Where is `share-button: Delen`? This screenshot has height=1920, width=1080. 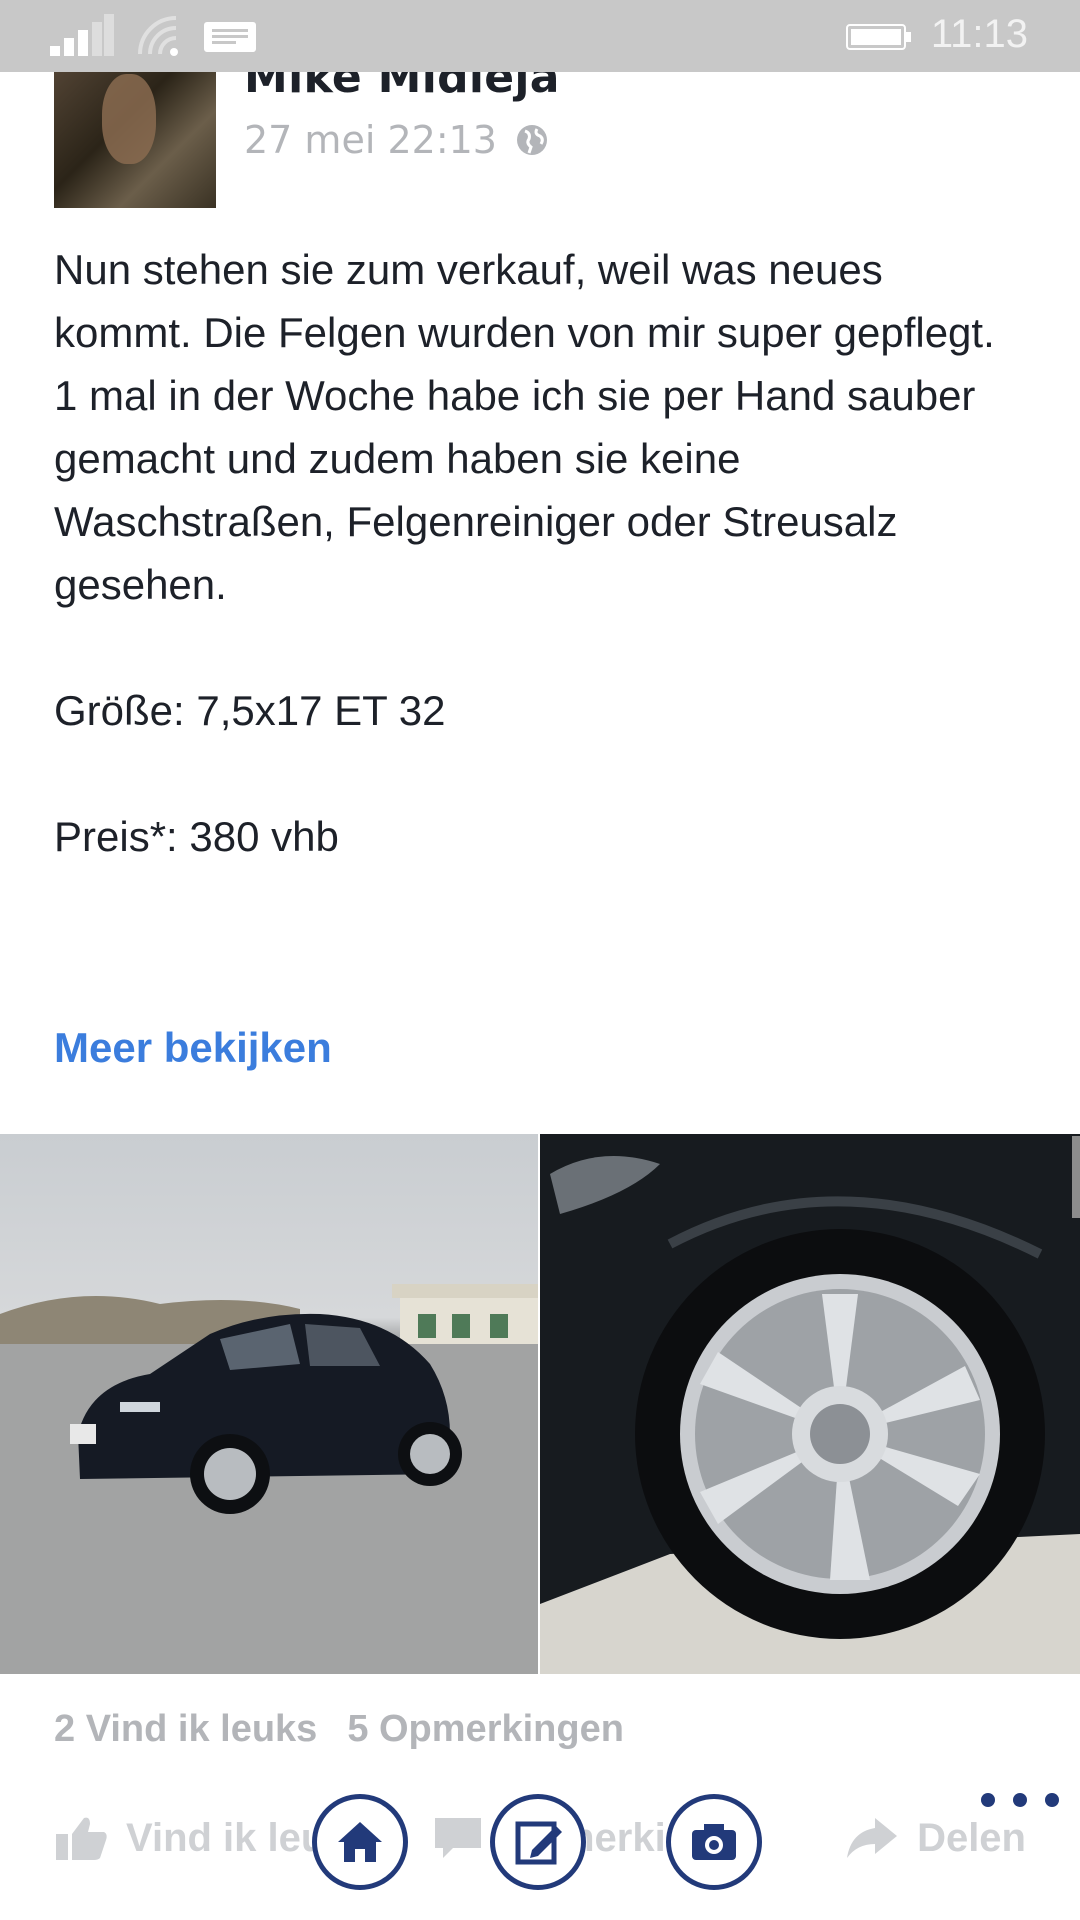 share-button: Delen is located at coordinates (935, 1838).